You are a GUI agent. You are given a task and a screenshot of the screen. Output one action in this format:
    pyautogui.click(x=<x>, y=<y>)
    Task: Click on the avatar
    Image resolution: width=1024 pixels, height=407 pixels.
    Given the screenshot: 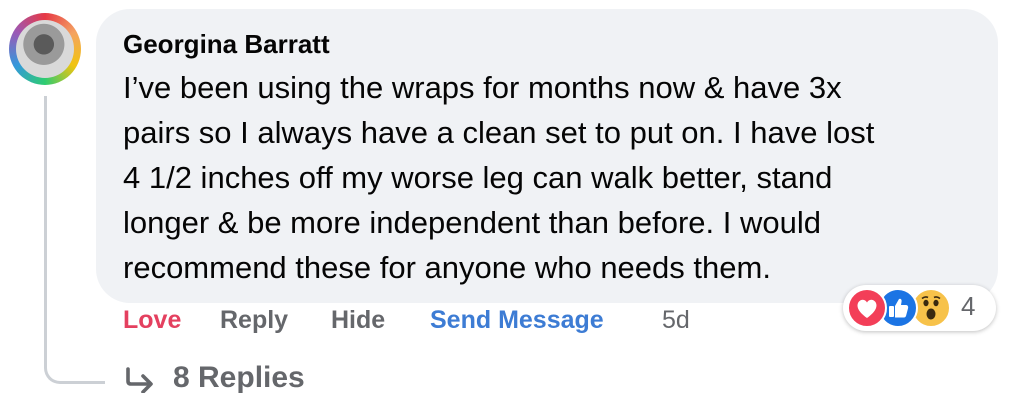 What is the action you would take?
    pyautogui.click(x=45, y=49)
    